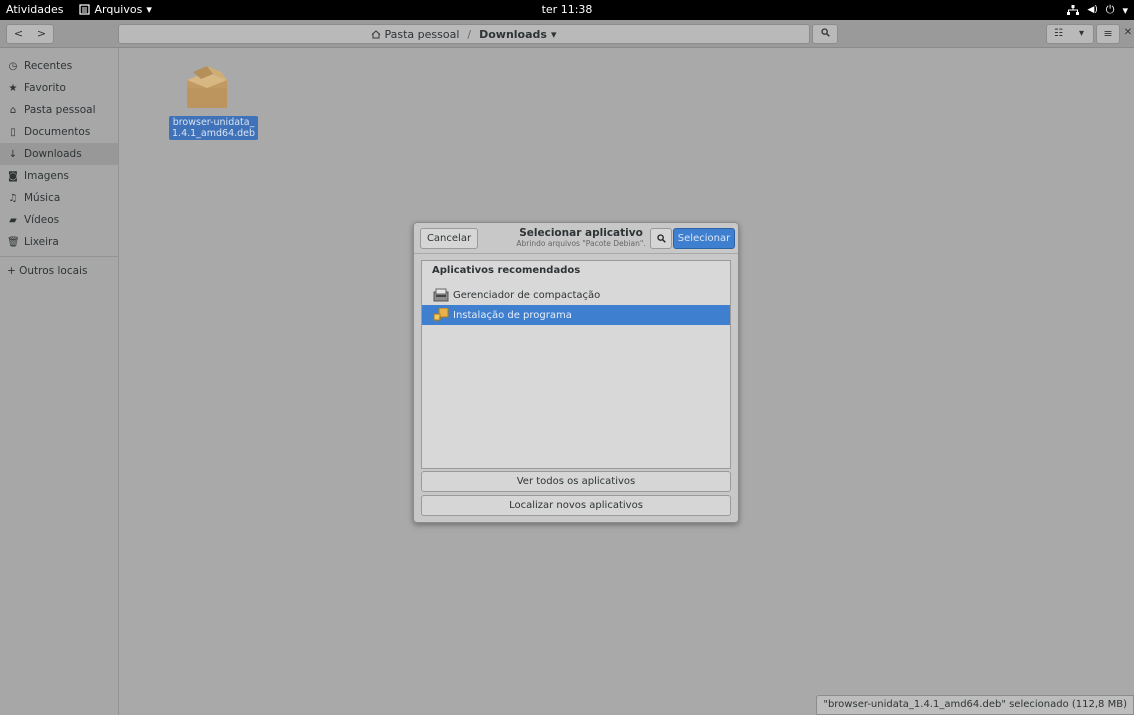  I want to click on sidebar-item-label: Vídeos, so click(42, 220).